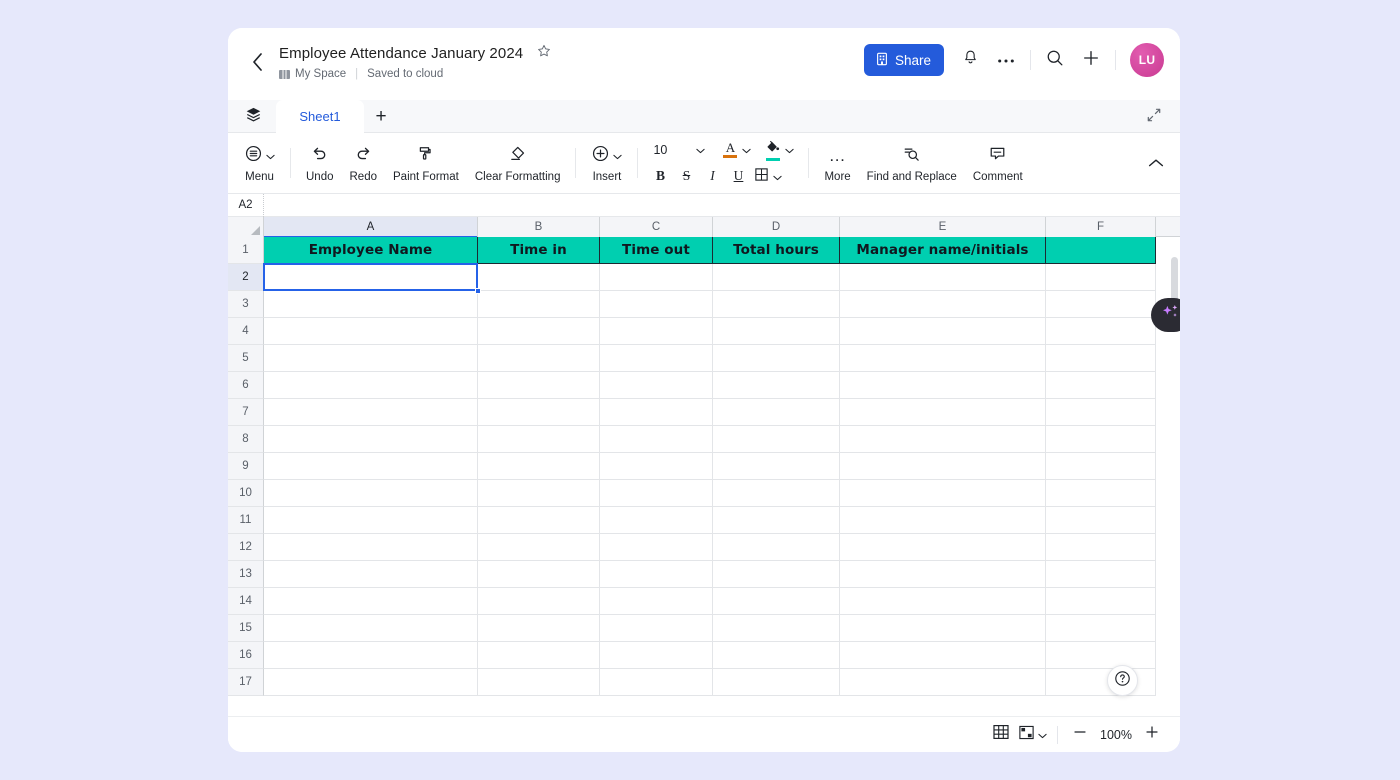 The width and height of the screenshot is (1400, 780). Describe the element at coordinates (776, 250) in the screenshot. I see `cell-D1: Total hours` at that location.